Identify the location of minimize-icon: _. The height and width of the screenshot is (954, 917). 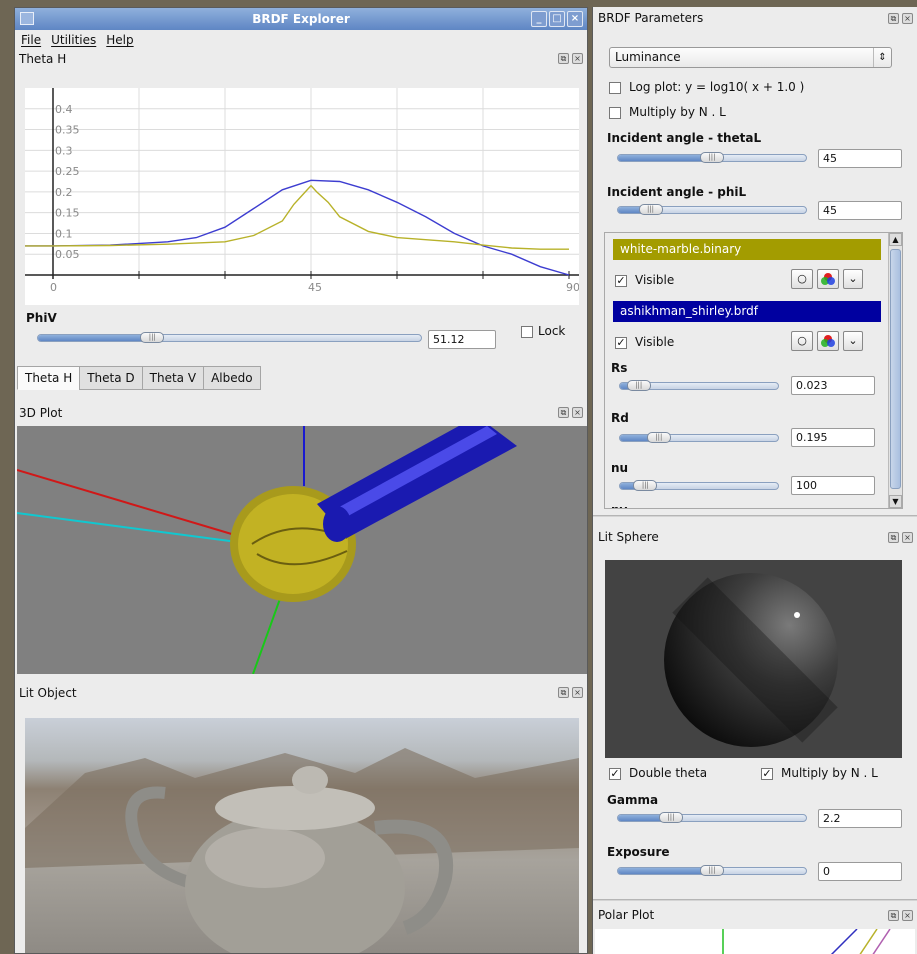
(539, 19).